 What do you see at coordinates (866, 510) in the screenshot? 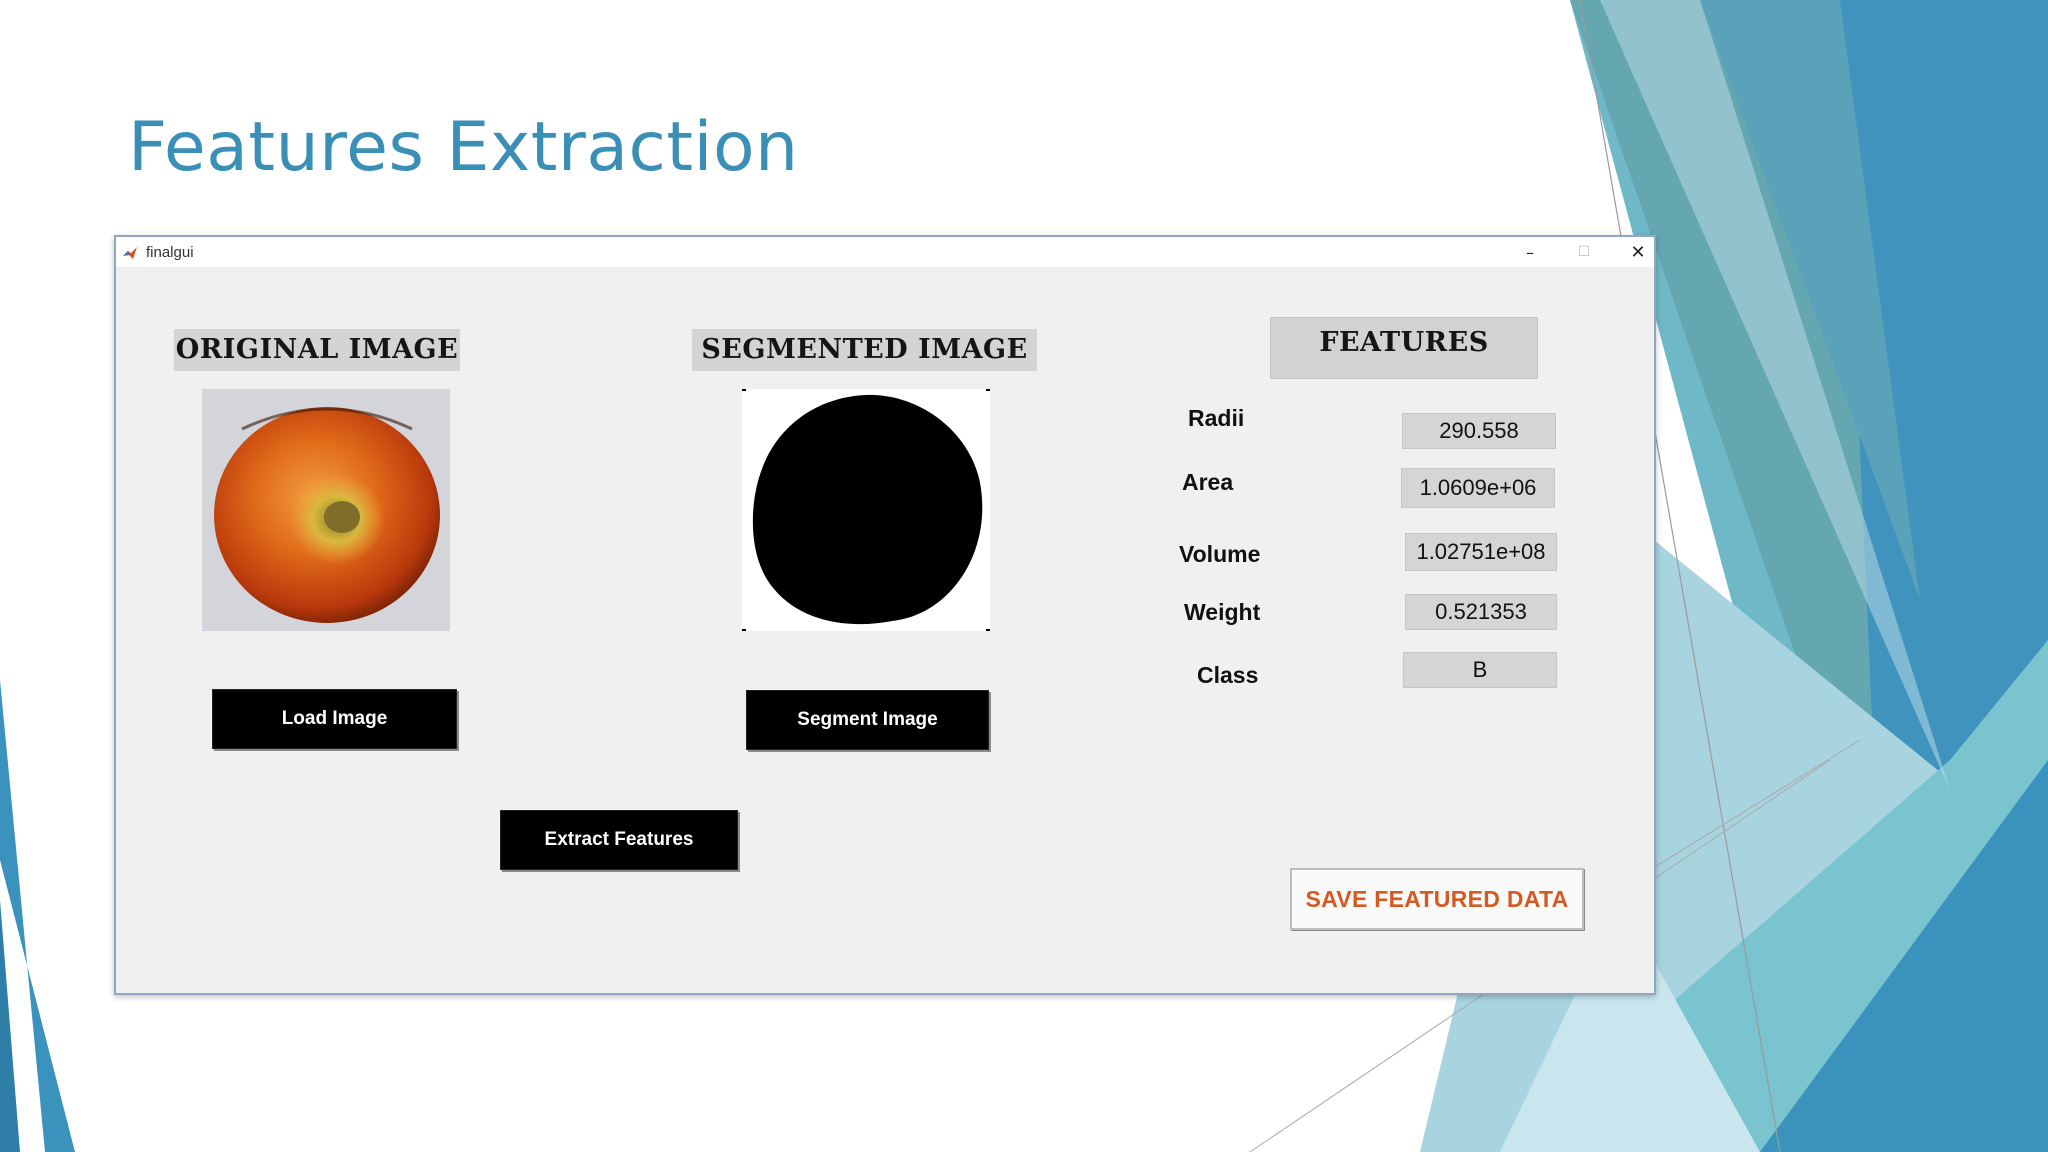
I see `segmented-image` at bounding box center [866, 510].